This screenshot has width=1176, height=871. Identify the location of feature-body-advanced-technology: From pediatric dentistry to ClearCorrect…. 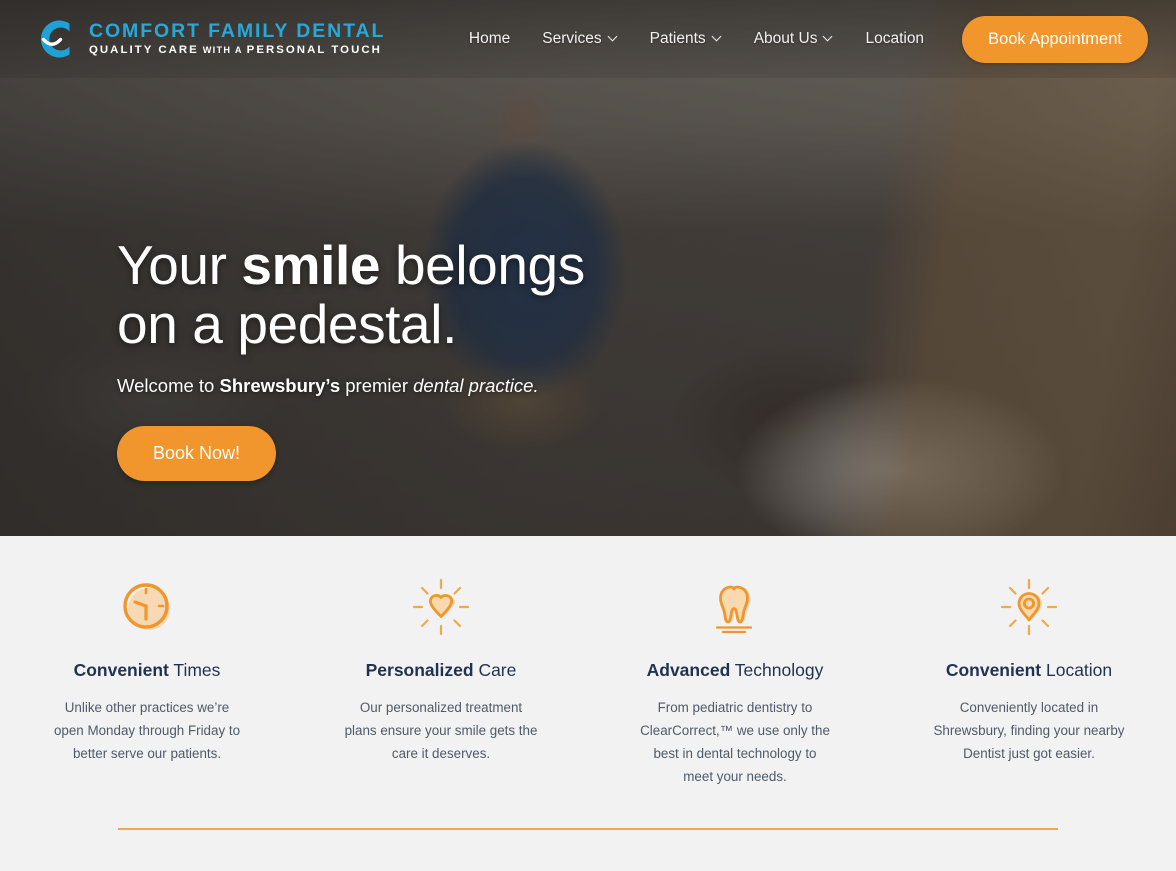
(735, 742).